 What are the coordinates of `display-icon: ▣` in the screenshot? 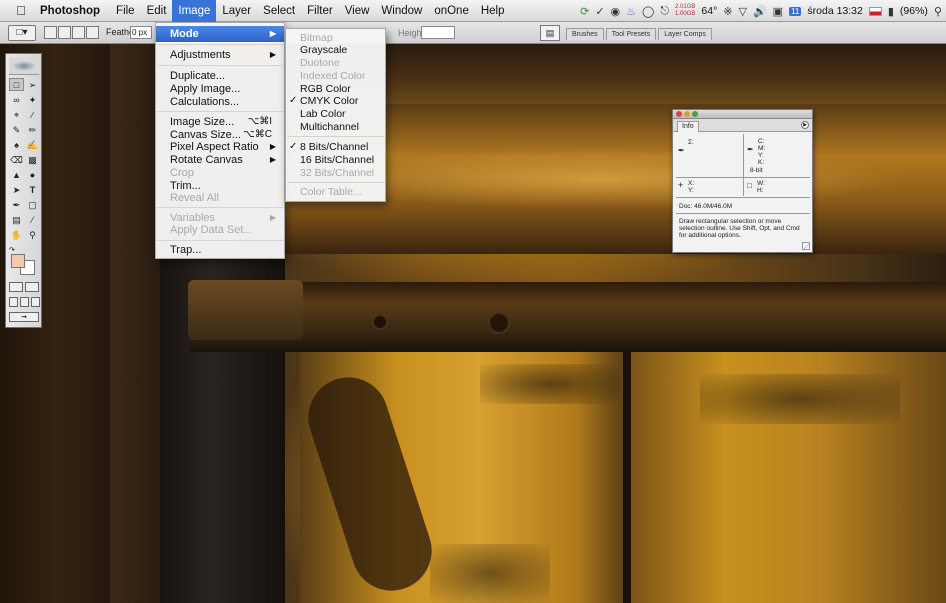 It's located at (778, 11).